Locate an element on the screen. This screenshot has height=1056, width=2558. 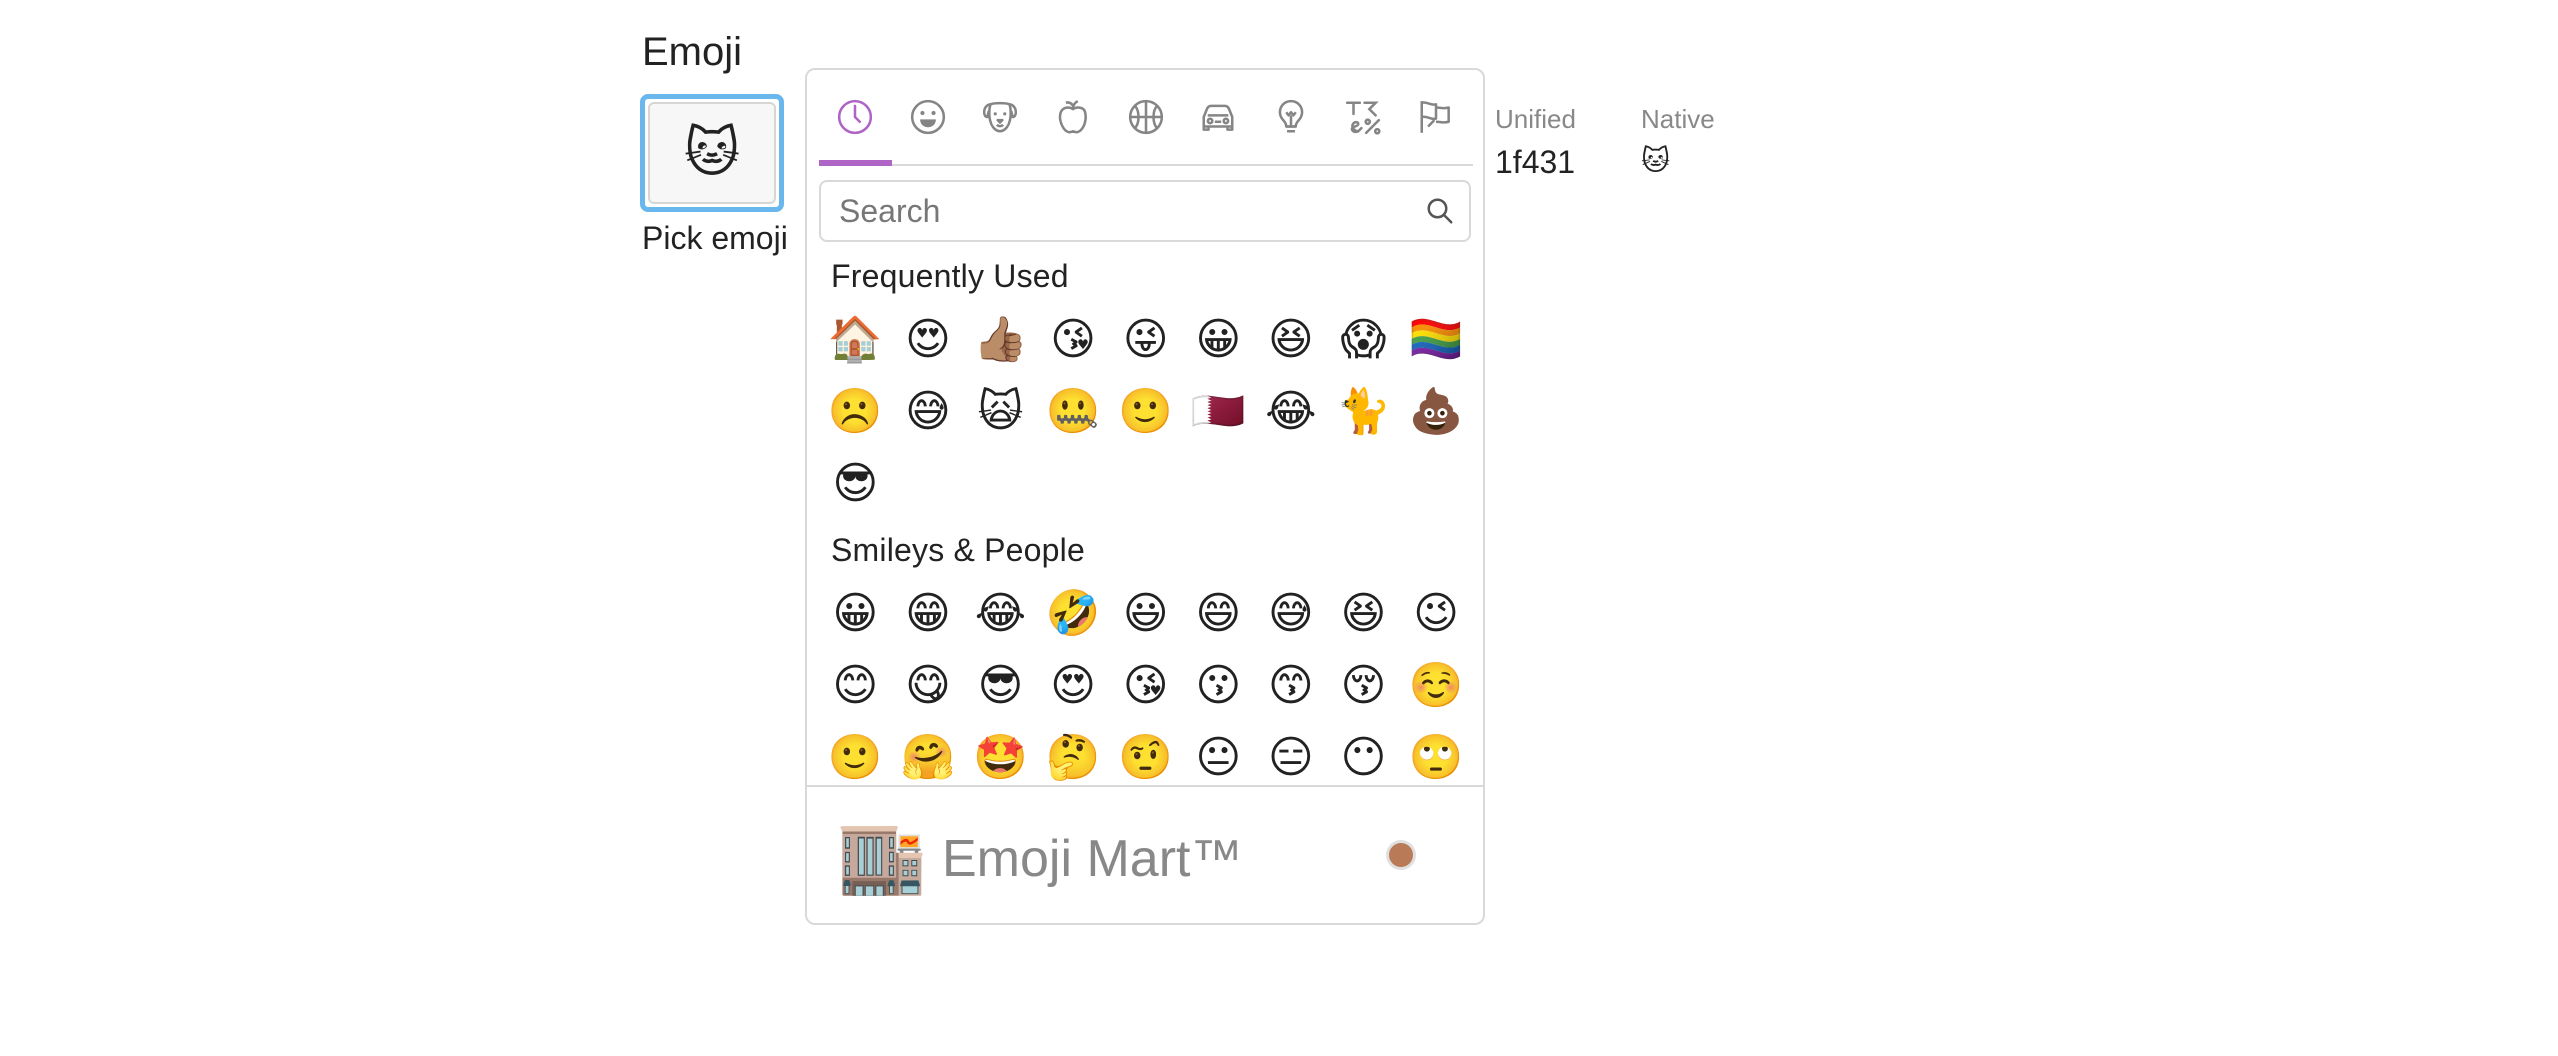
emoji-cell: 🏠 is located at coordinates (855, 340).